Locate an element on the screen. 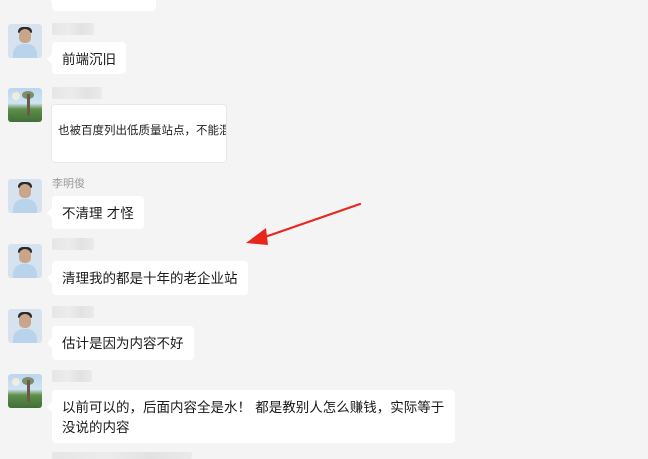 The width and height of the screenshot is (648, 459). red-arrow-icon is located at coordinates (304, 223).